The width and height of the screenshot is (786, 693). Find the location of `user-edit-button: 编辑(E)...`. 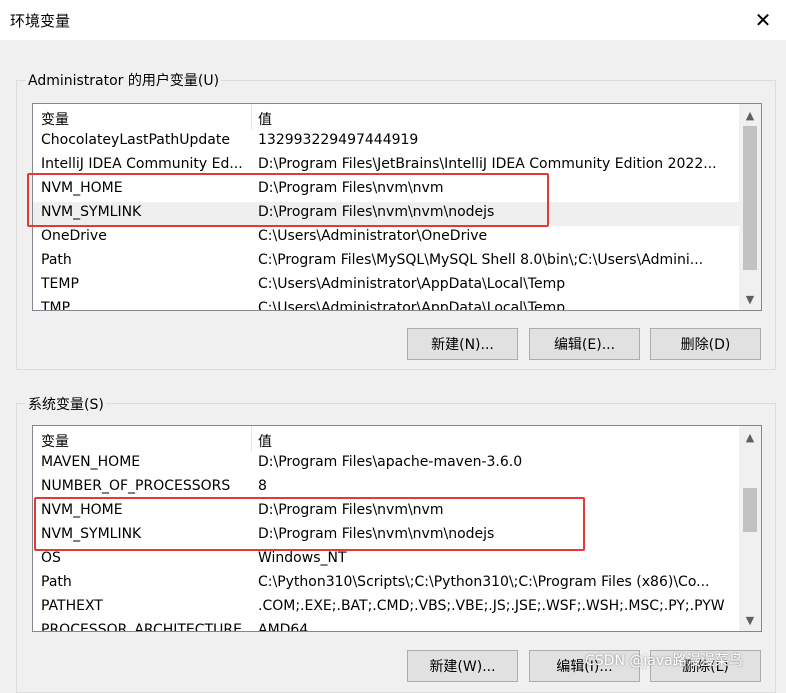

user-edit-button: 编辑(E)... is located at coordinates (584, 344).